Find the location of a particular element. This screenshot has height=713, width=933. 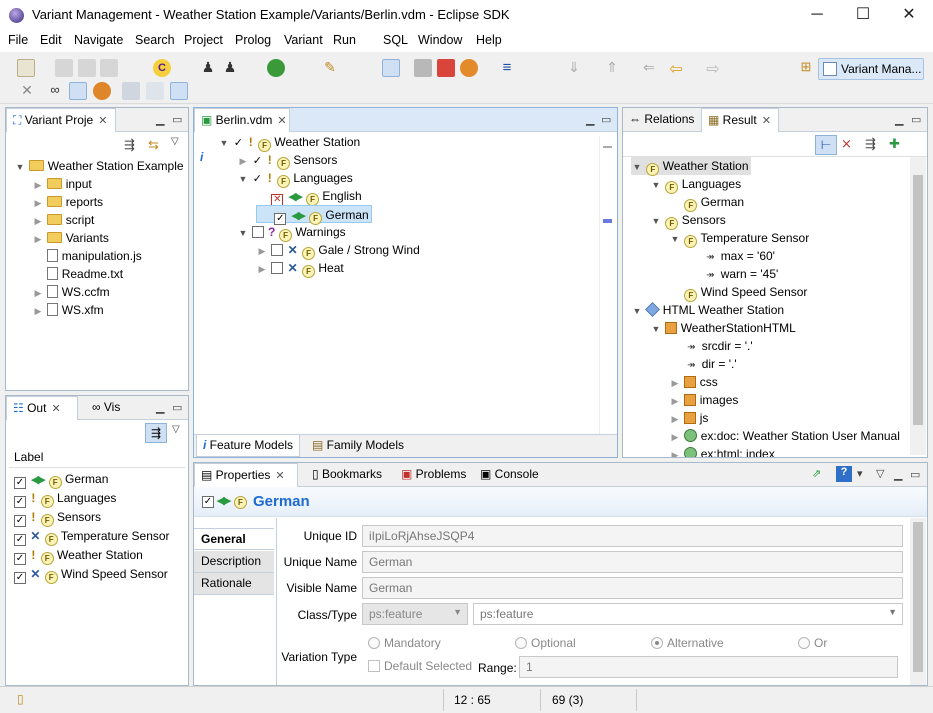

pin-icon: ⇗ is located at coordinates (816, 473).